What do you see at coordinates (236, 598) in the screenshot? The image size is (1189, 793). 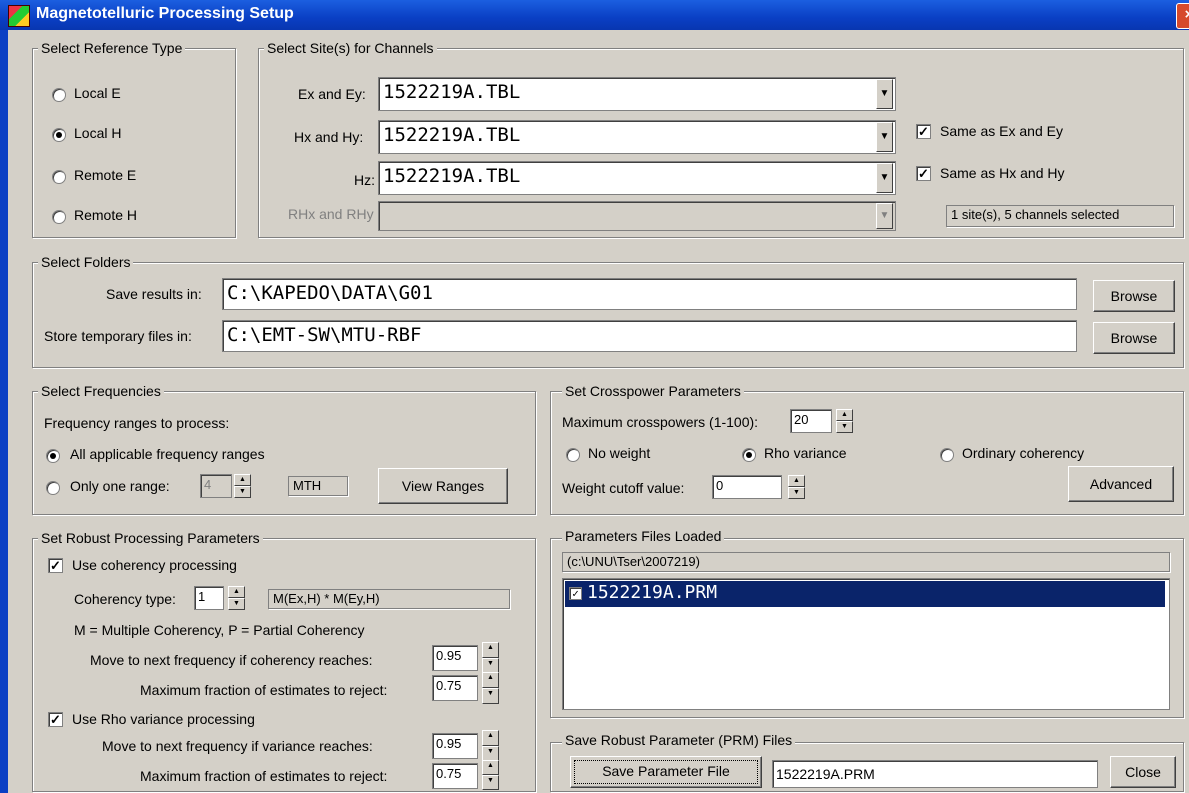 I see `coherency-type-spinner: ▲ ▼` at bounding box center [236, 598].